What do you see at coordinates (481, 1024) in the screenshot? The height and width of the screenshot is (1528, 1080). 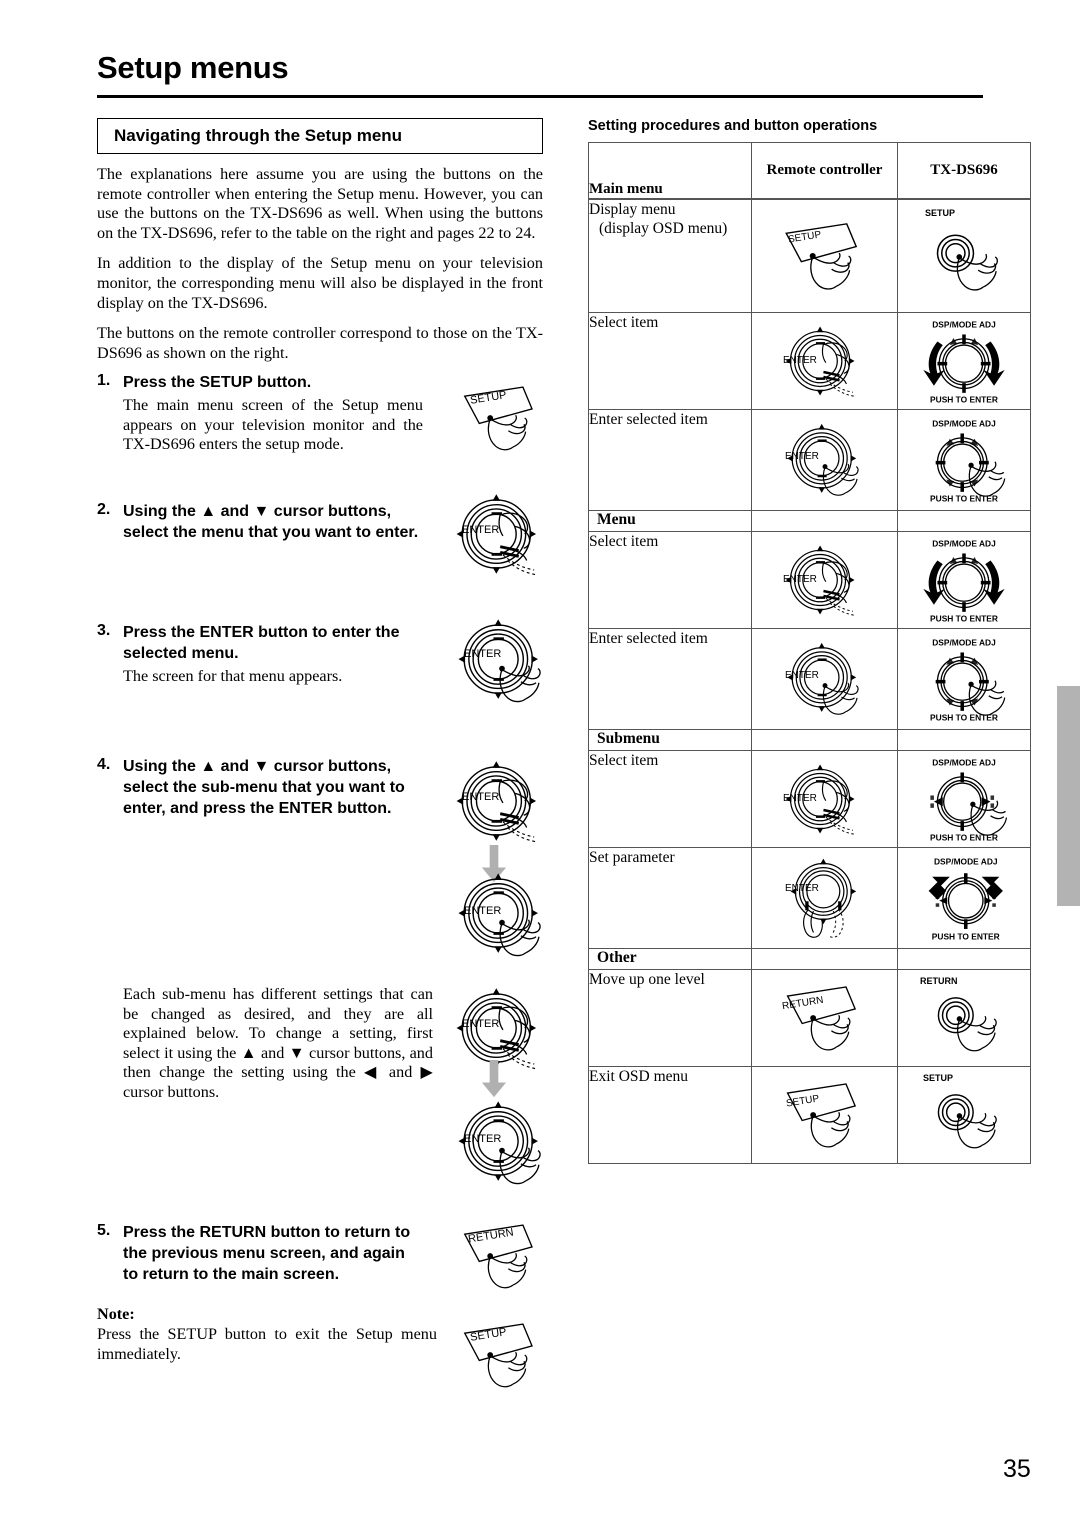 I see `enter-dial-label-5: ENTER` at bounding box center [481, 1024].